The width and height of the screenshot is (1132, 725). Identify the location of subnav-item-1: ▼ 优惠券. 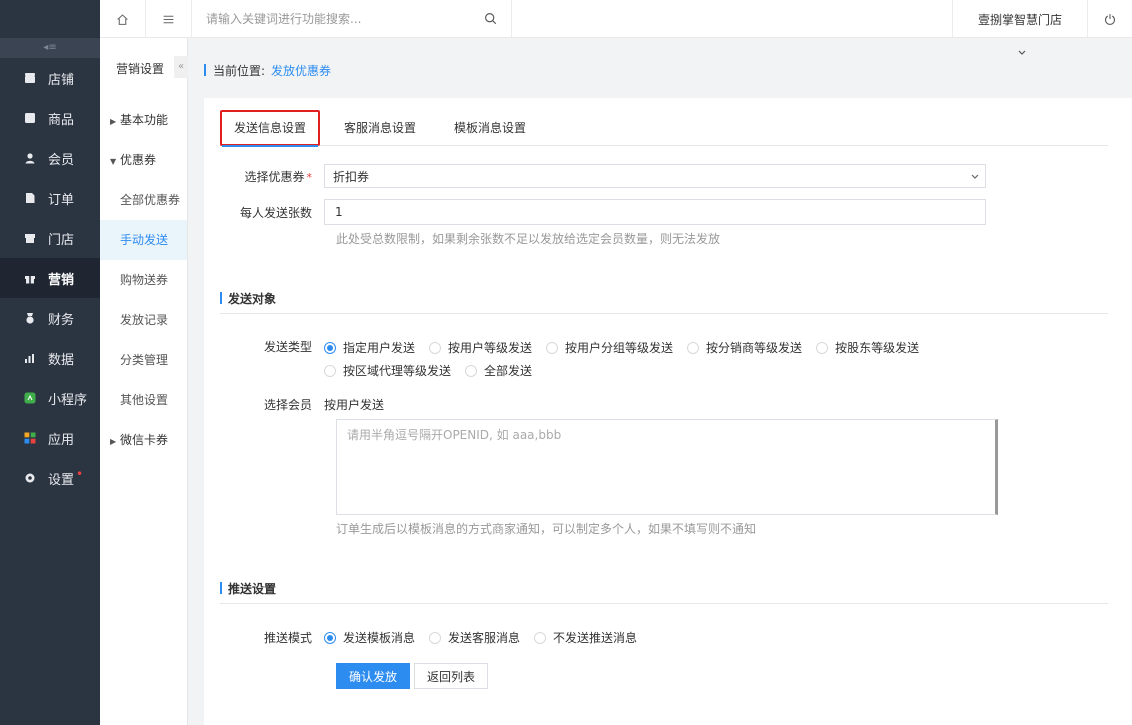
(143, 160).